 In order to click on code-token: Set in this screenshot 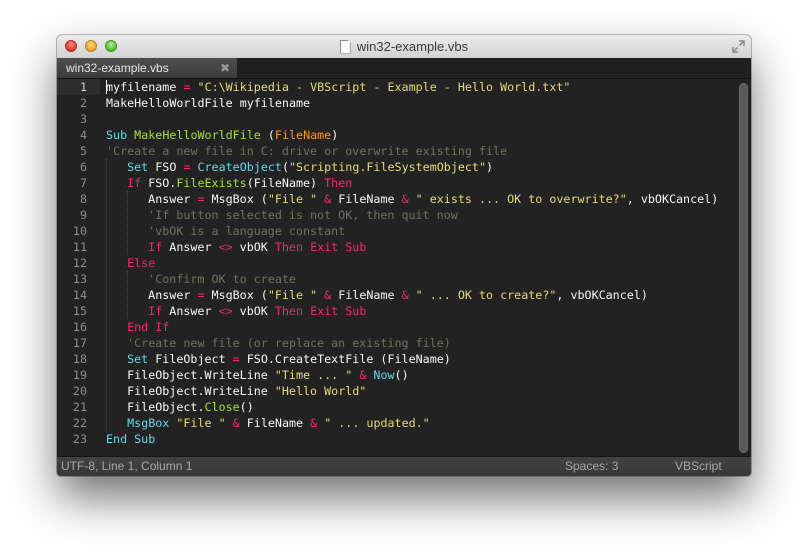, I will do `click(138, 167)`.